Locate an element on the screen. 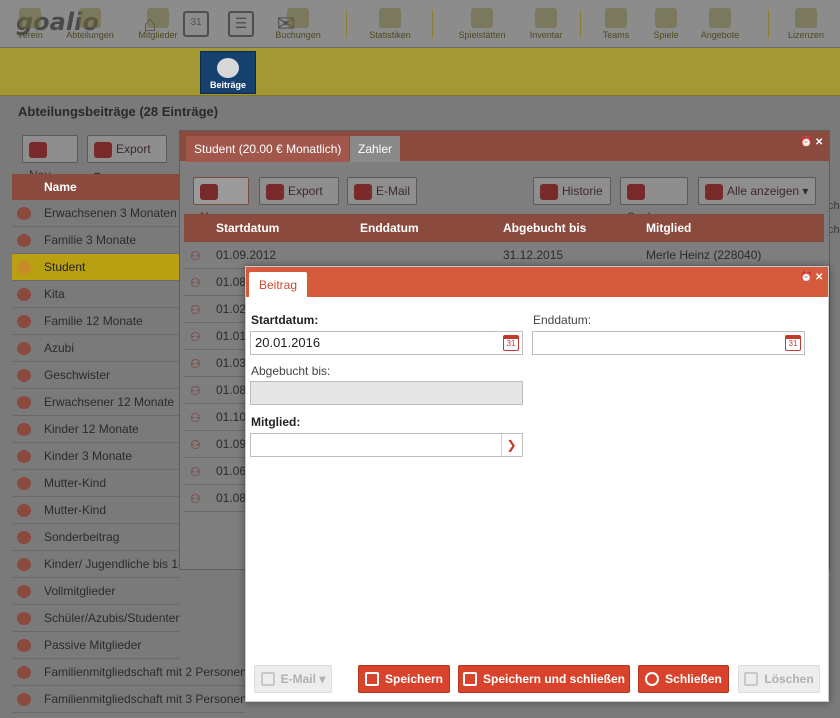 The width and height of the screenshot is (840, 718). list-item: Familienmitgliedschaft mit 2 Personen is located at coordinates (128, 672).